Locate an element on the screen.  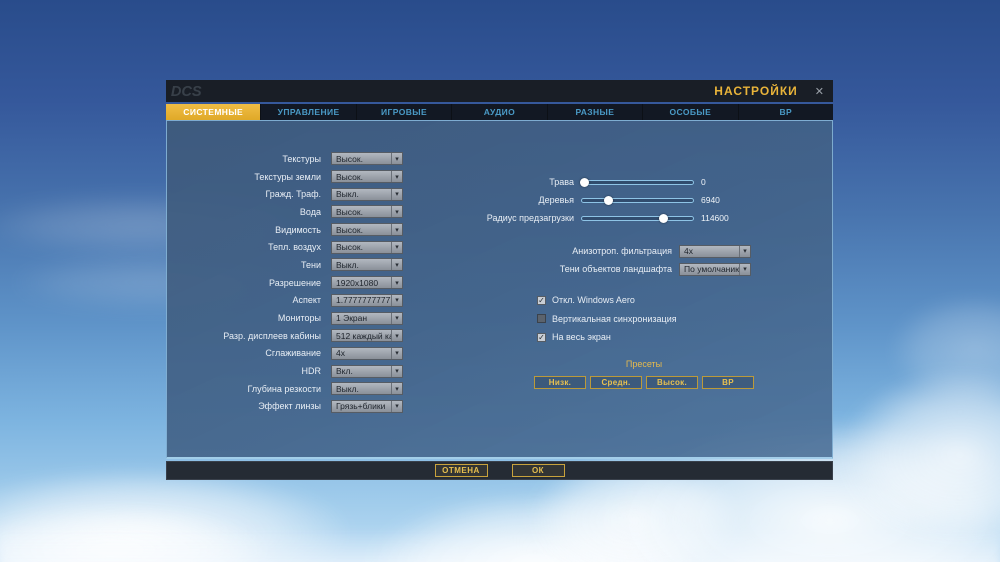
field-label: Деревья is located at coordinates (556, 200).